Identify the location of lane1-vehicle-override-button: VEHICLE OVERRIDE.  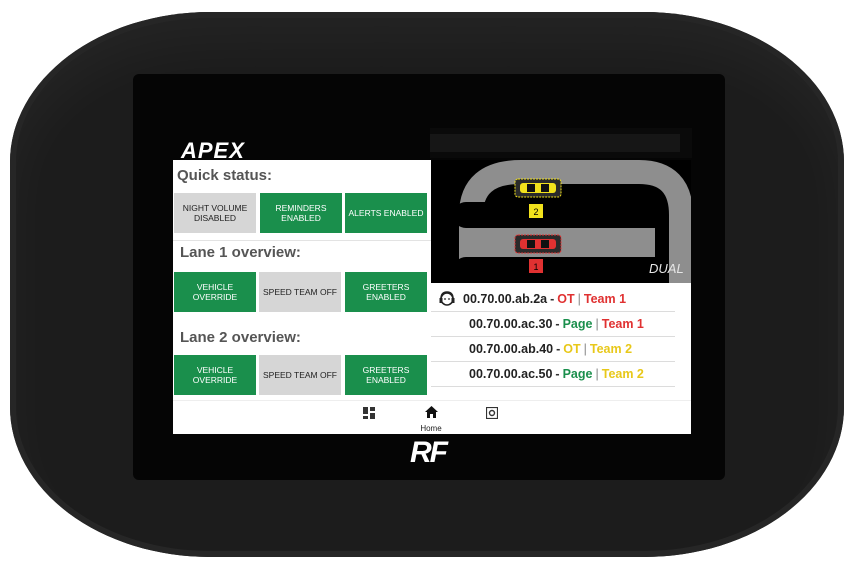
(215, 292).